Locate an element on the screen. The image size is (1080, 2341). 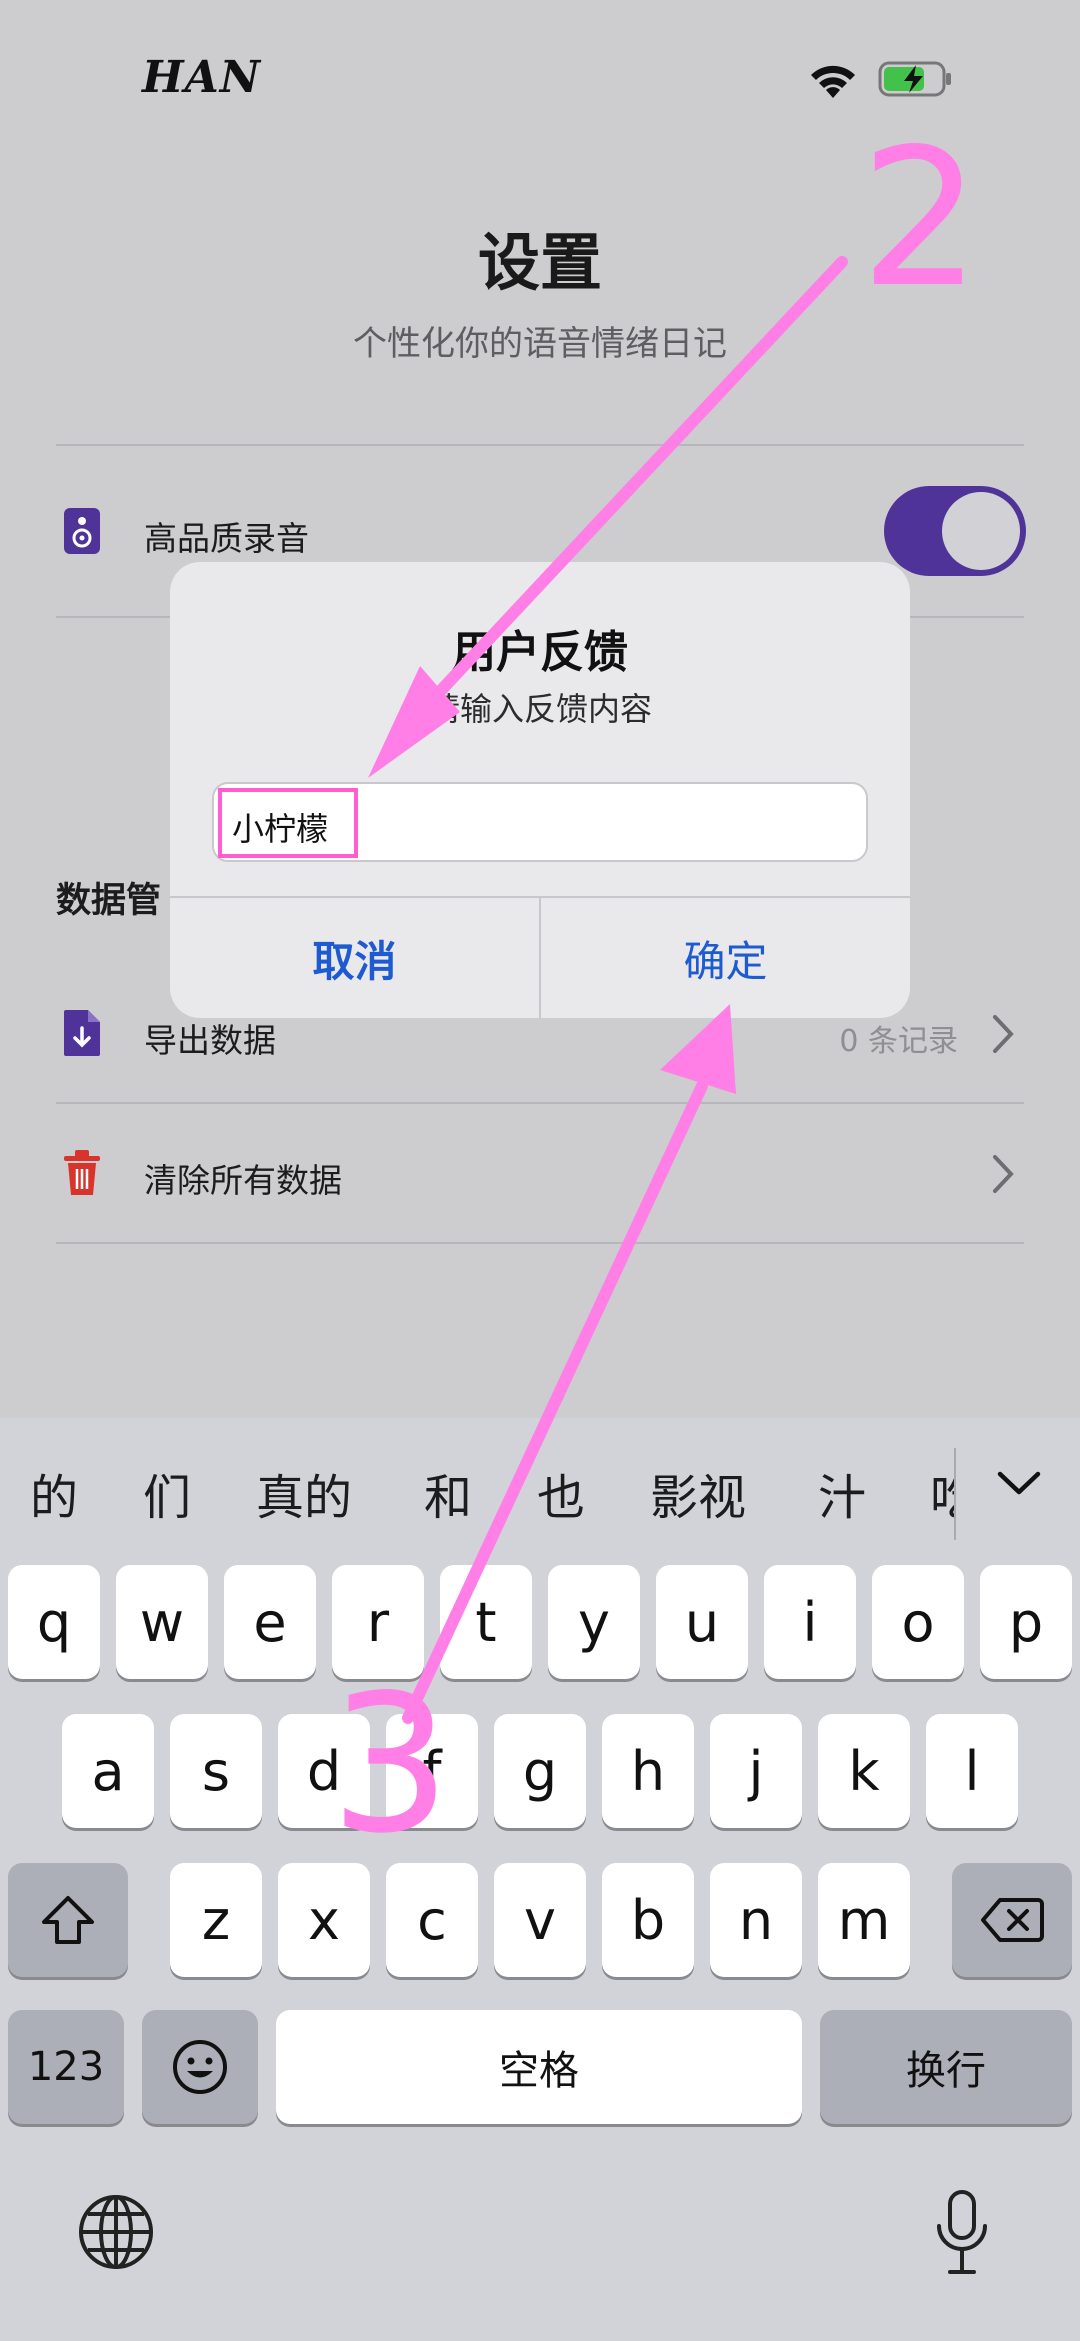
key-r: r is located at coordinates (378, 1622).